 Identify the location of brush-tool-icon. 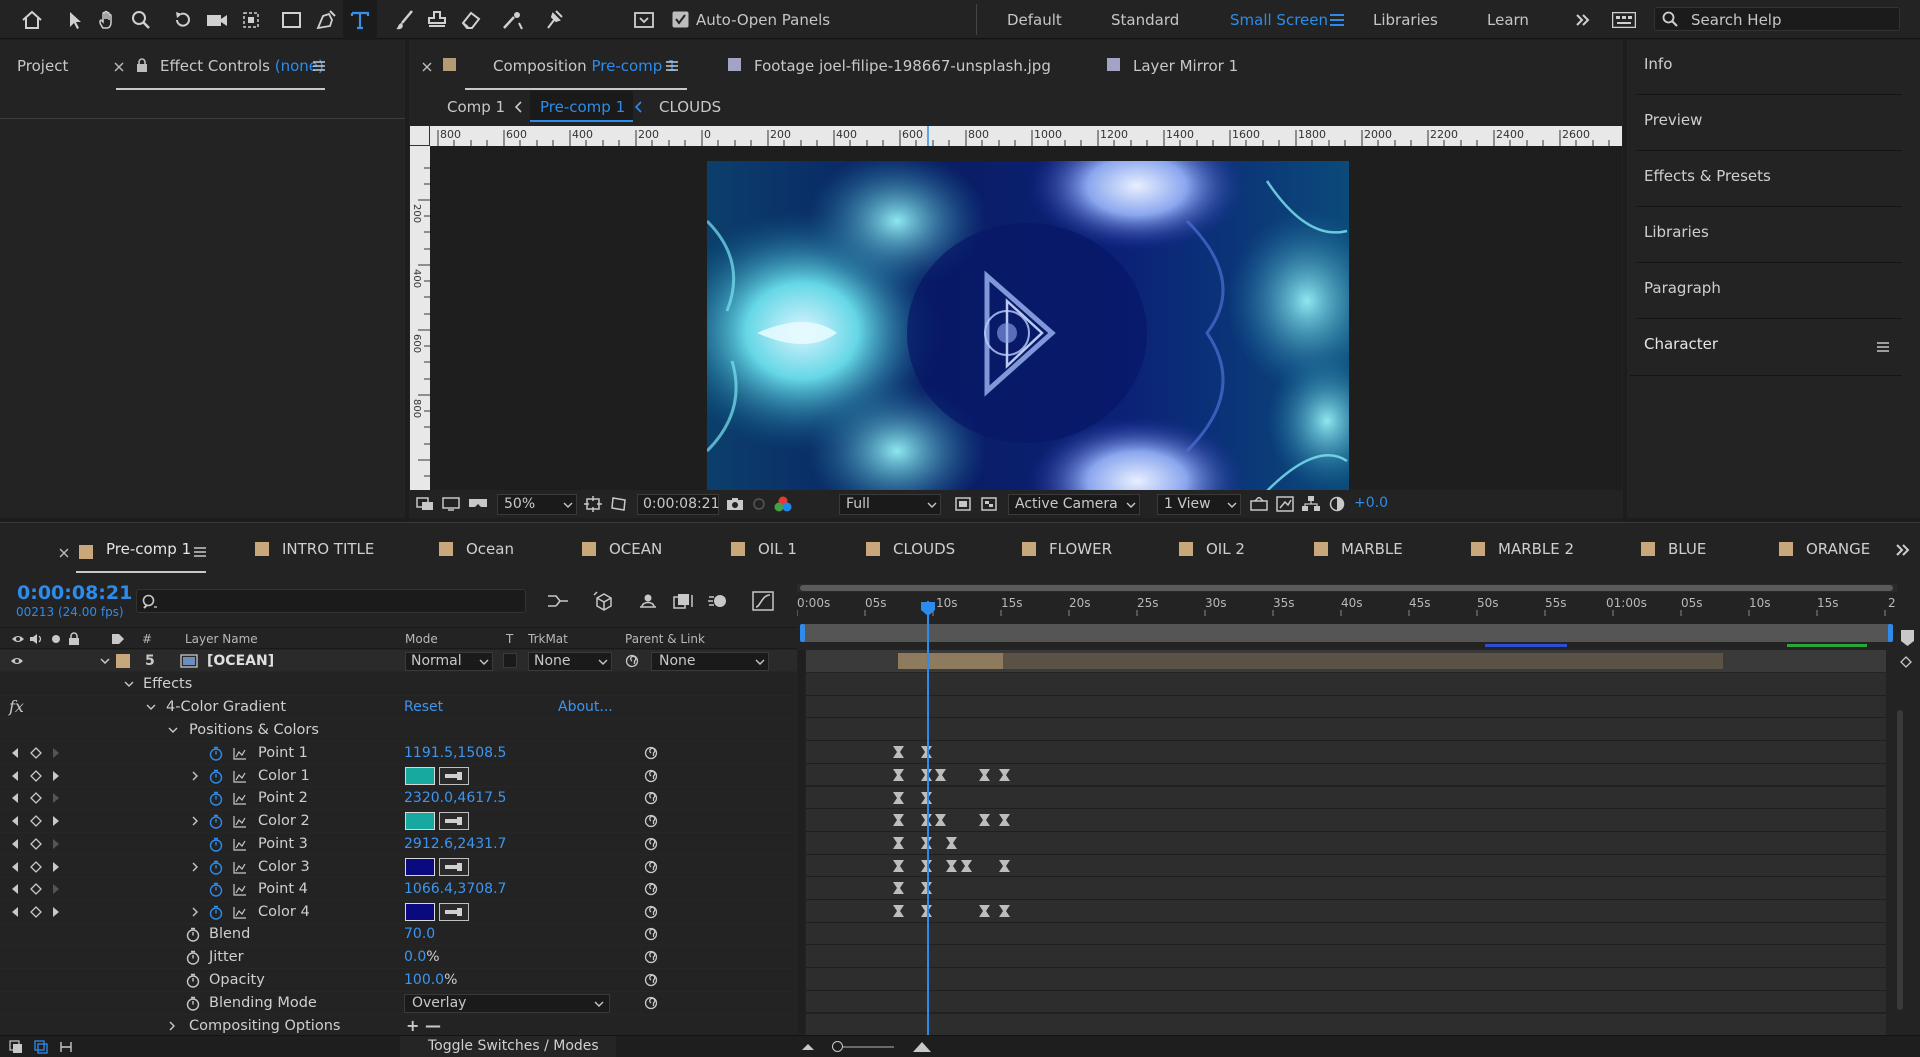
(404, 19).